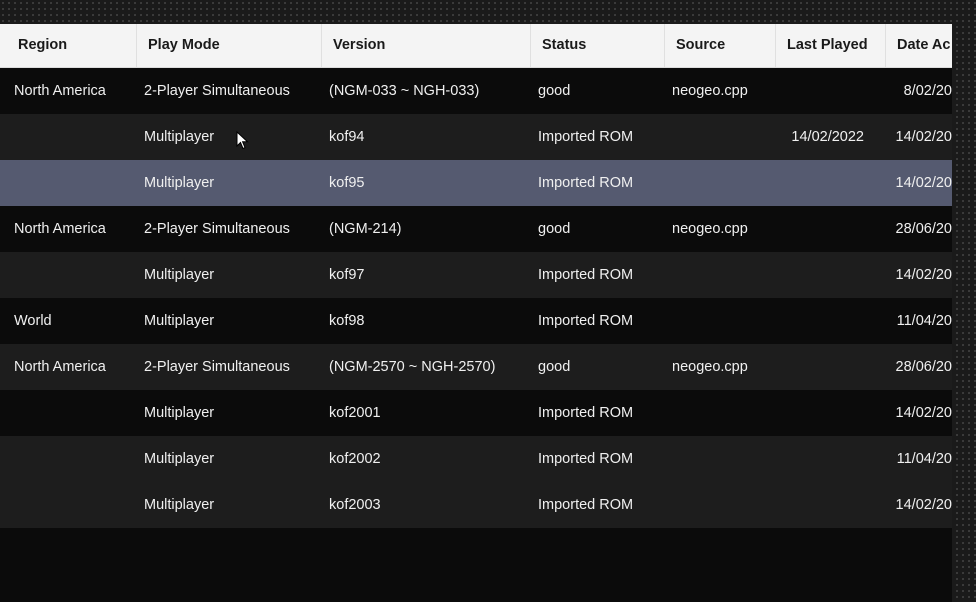 The image size is (976, 602). I want to click on cell-last-played: 14/02/2022, so click(827, 137).